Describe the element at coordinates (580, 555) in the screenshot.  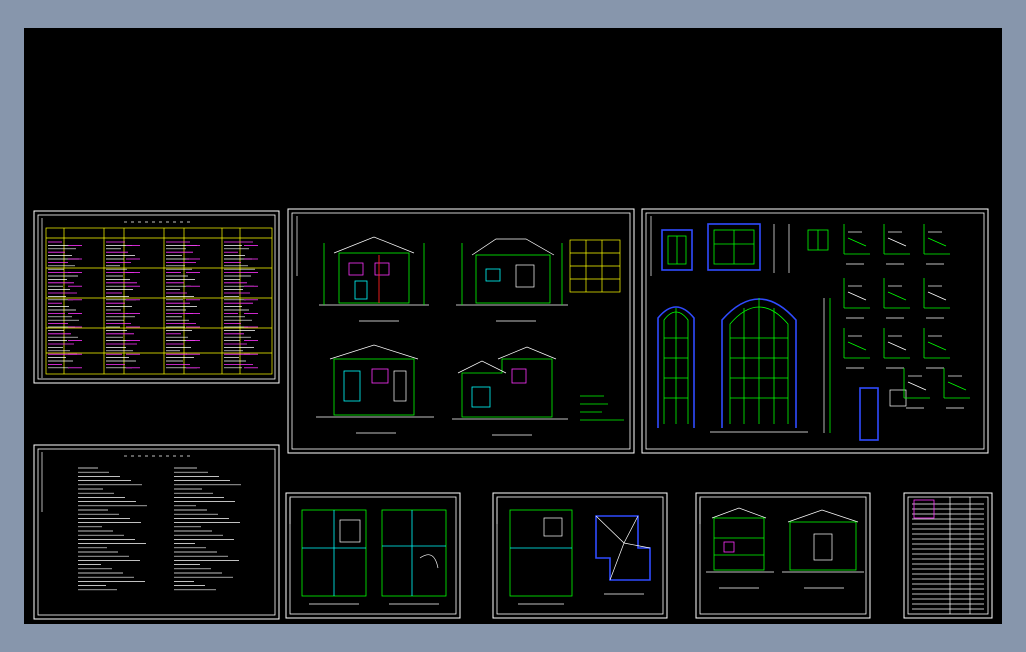
I see `sheet-floor-plans-3-roof` at that location.